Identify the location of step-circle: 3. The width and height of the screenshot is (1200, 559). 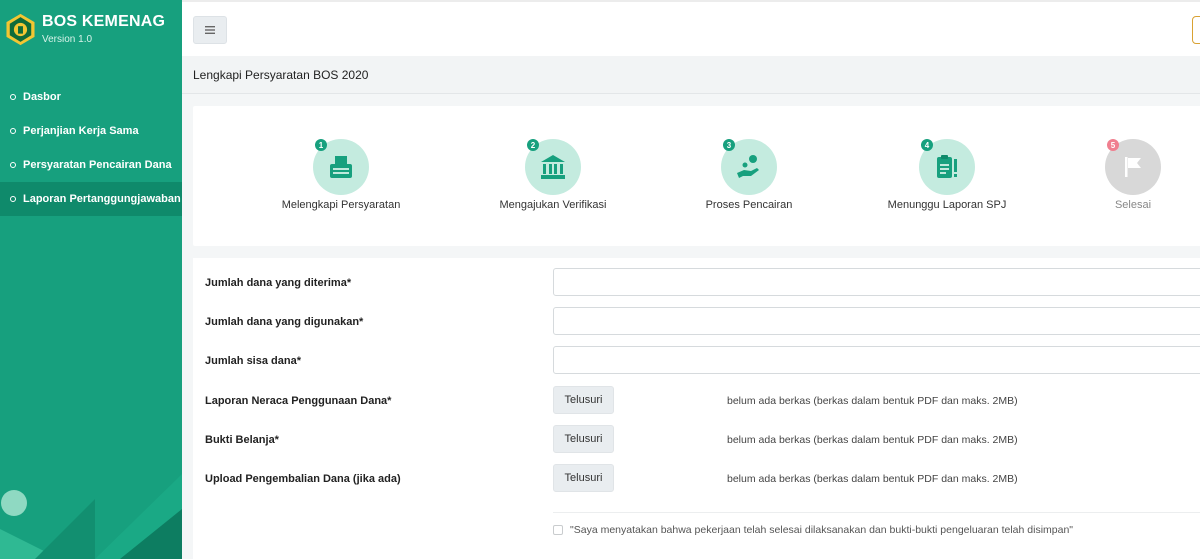
(749, 167).